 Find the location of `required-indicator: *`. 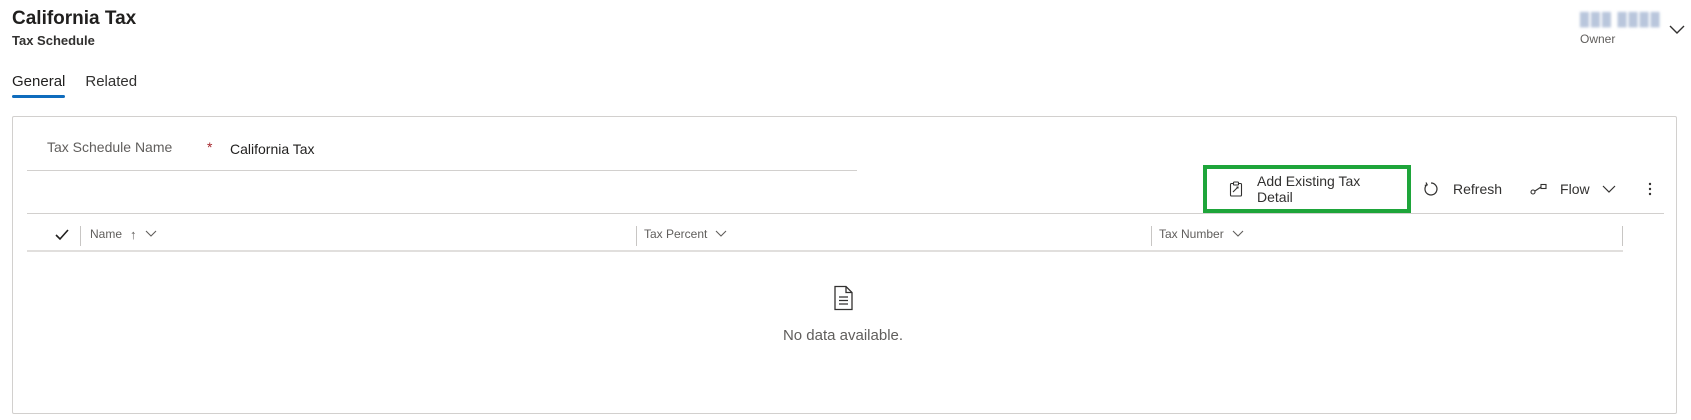

required-indicator: * is located at coordinates (210, 147).